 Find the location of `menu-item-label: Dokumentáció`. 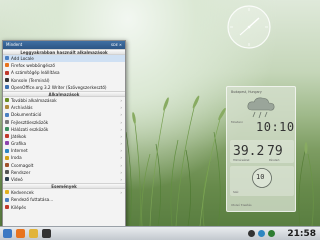

menu-item-label: Dokumentáció is located at coordinates (26, 115).